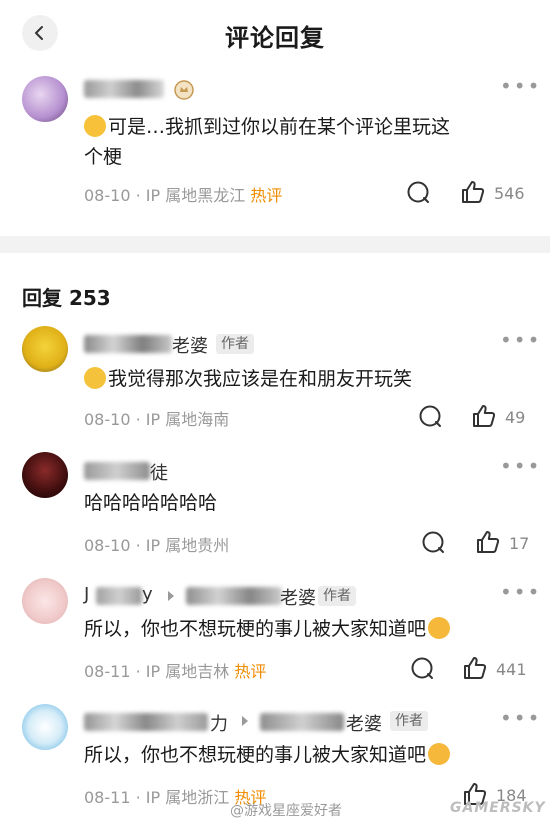 The height and width of the screenshot is (821, 550). Describe the element at coordinates (87, 594) in the screenshot. I see `username-prefix: J` at that location.